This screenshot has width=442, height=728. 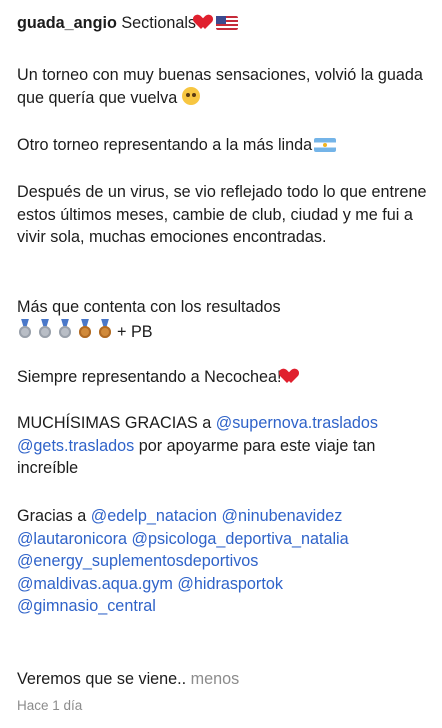 What do you see at coordinates (75, 446) in the screenshot?
I see `mention-link: @gets.traslados` at bounding box center [75, 446].